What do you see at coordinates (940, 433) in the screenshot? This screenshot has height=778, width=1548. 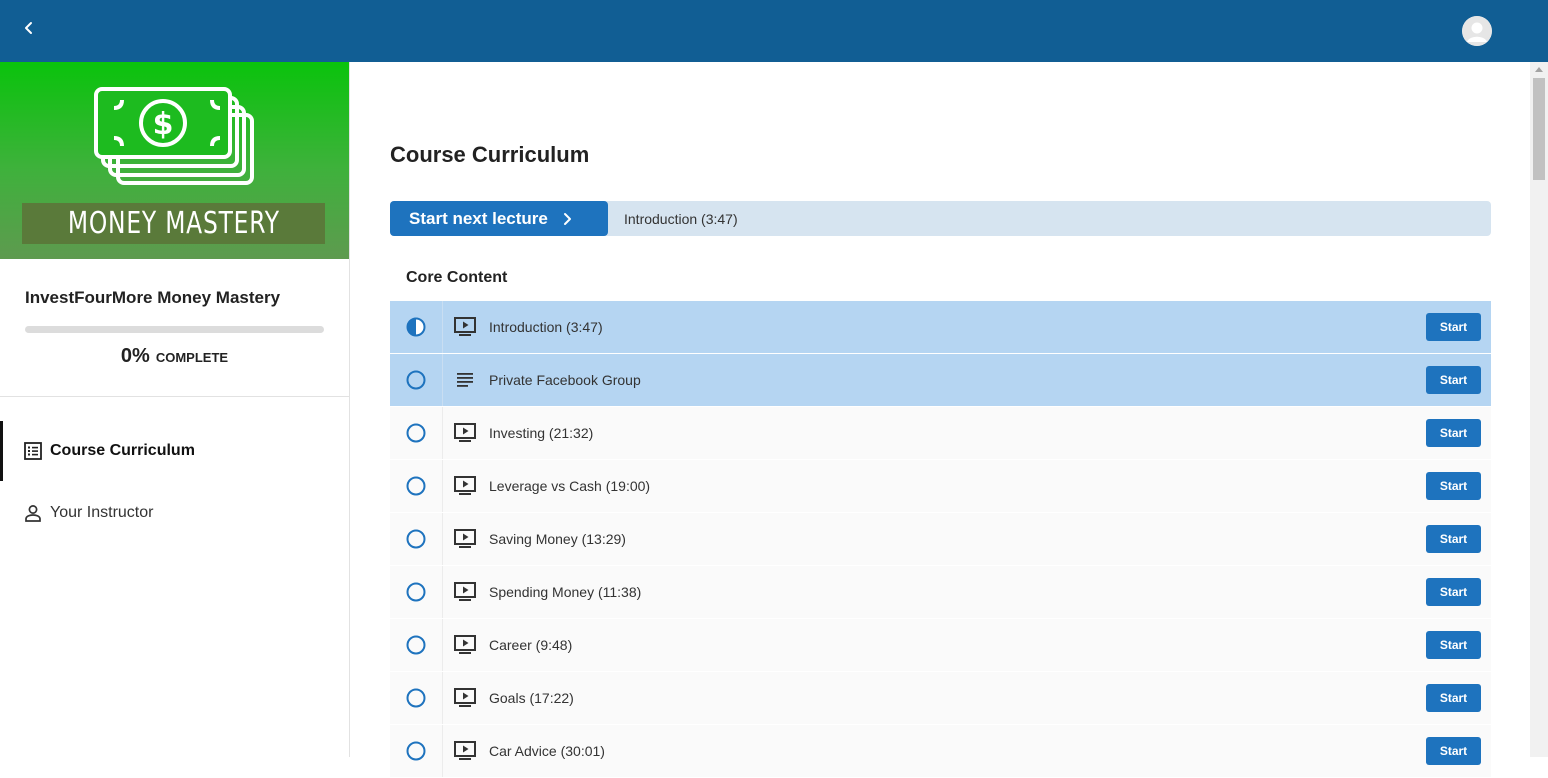 I see `lecture-row: Investing (21:32) Start` at bounding box center [940, 433].